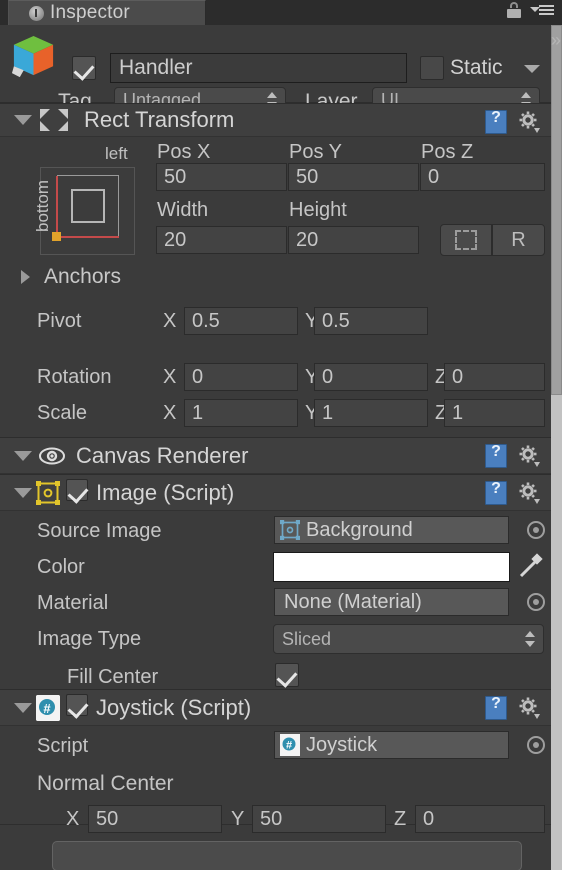  What do you see at coordinates (371, 377) in the screenshot?
I see `rotation-y-input: 0` at bounding box center [371, 377].